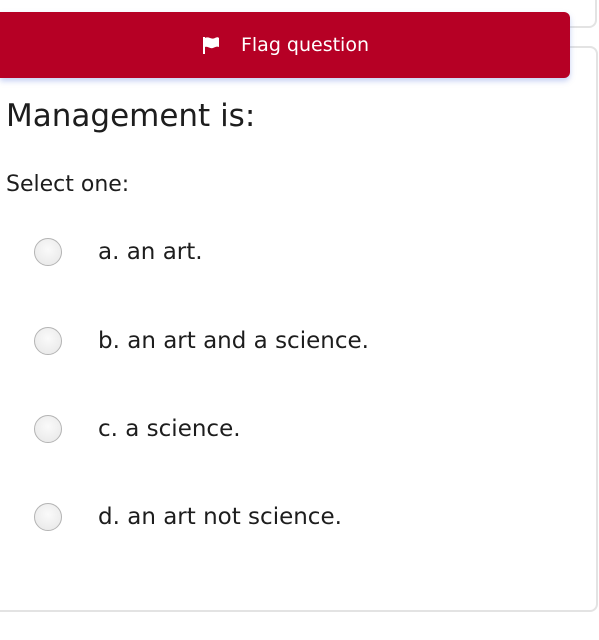 The image size is (599, 640). I want to click on radio-button-d, so click(48, 517).